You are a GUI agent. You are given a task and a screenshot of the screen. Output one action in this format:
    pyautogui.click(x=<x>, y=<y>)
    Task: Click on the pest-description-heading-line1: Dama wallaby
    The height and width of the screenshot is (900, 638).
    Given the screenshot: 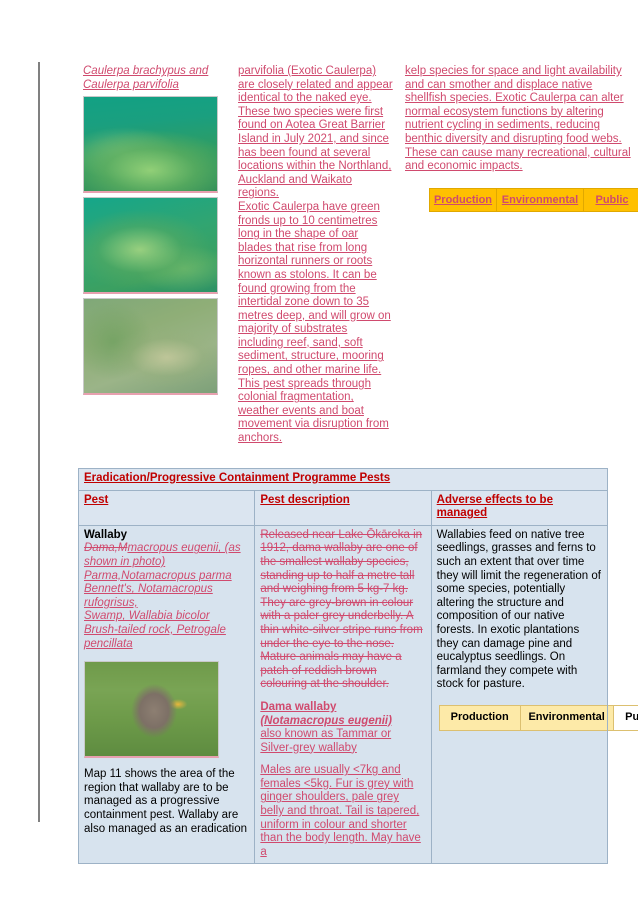 What is the action you would take?
    pyautogui.click(x=298, y=706)
    